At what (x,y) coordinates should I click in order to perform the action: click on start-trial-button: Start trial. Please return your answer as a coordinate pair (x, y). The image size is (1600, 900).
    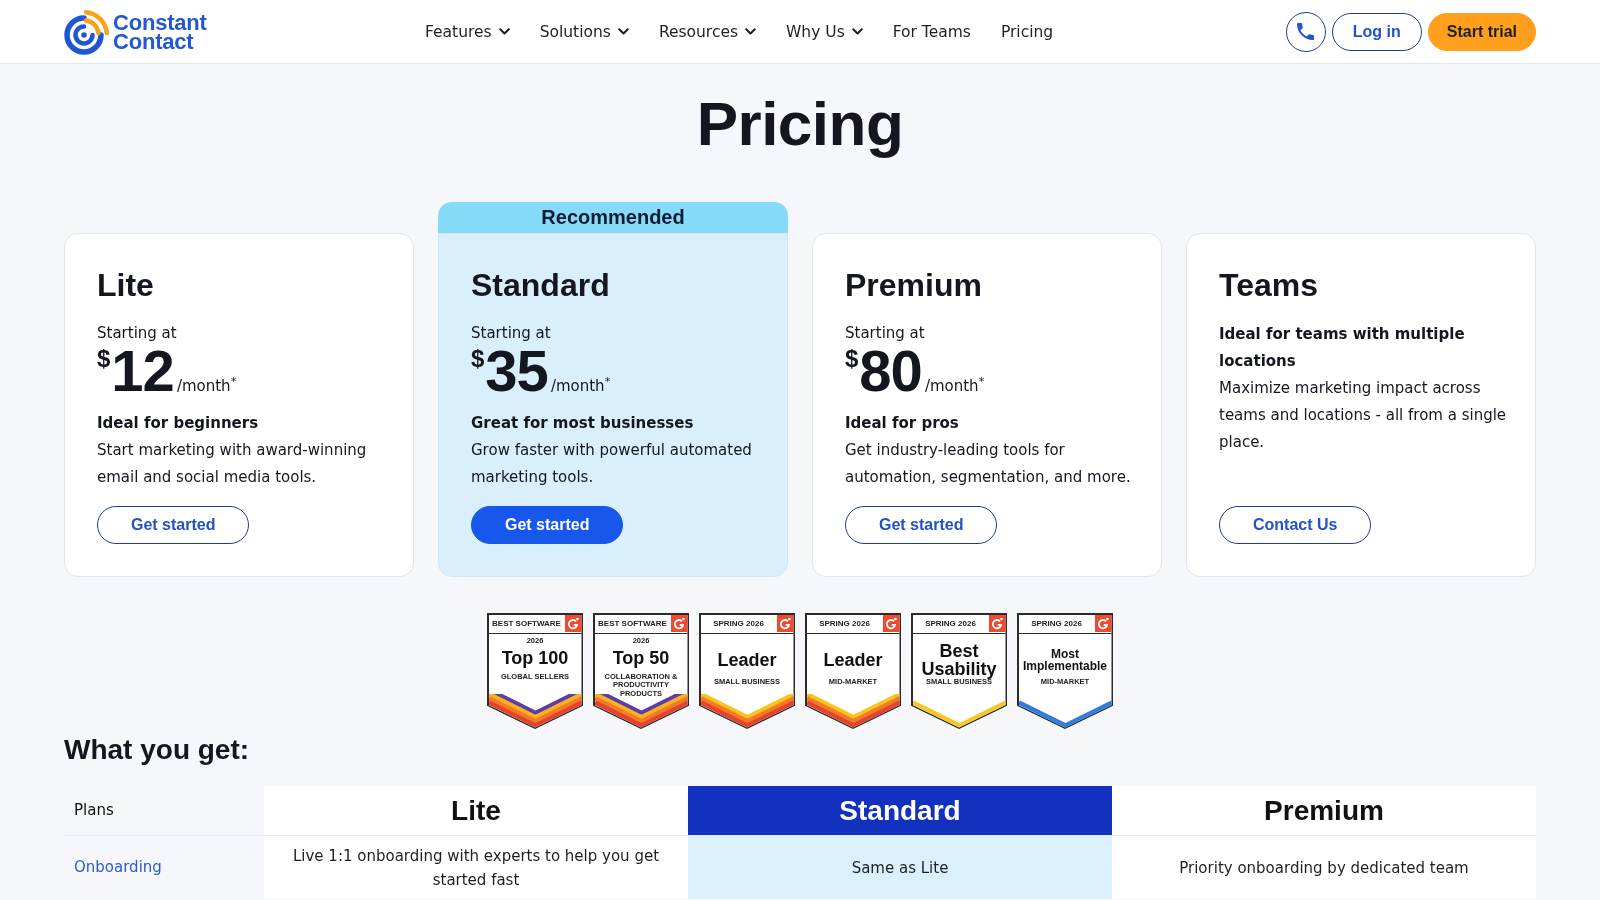
    Looking at the image, I should click on (1481, 31).